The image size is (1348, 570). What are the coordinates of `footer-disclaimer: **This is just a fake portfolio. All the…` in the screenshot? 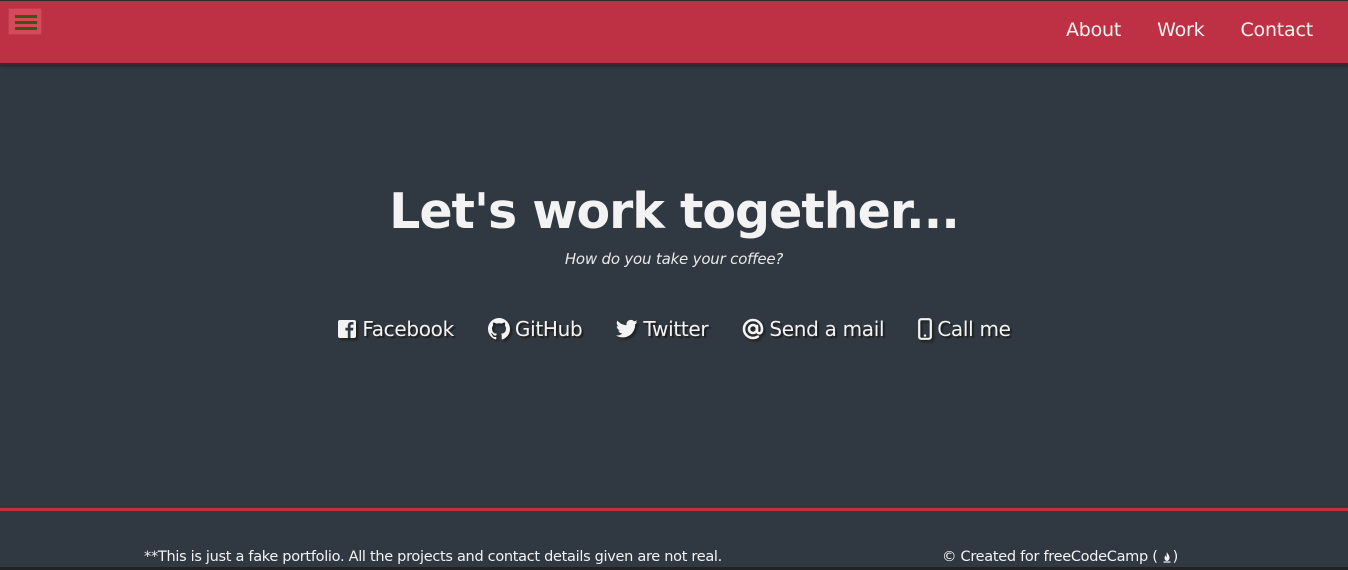 It's located at (433, 557).